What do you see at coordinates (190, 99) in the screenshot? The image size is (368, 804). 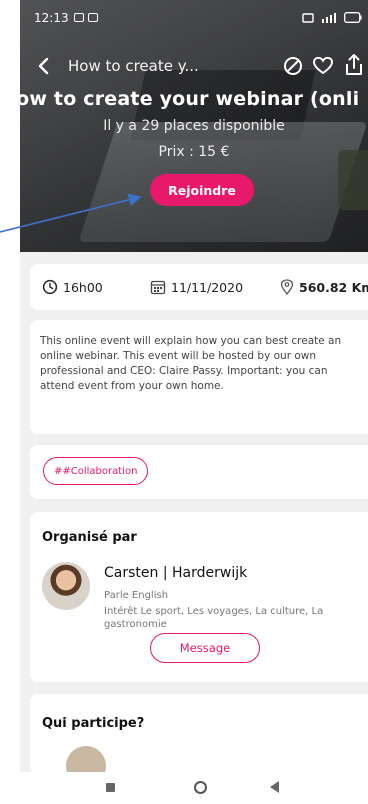 I see `event-title: How to create your webinar (onli` at bounding box center [190, 99].